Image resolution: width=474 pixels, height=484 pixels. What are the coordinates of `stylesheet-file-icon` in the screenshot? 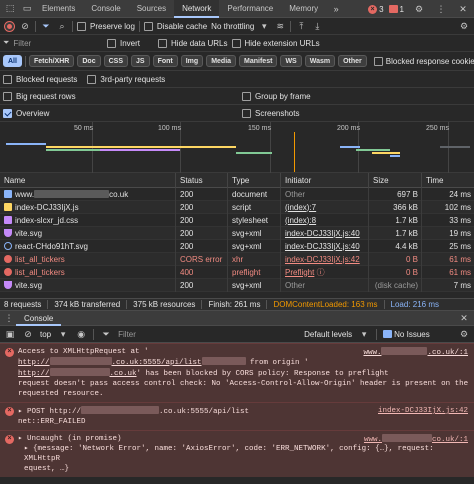 It's located at (8, 219).